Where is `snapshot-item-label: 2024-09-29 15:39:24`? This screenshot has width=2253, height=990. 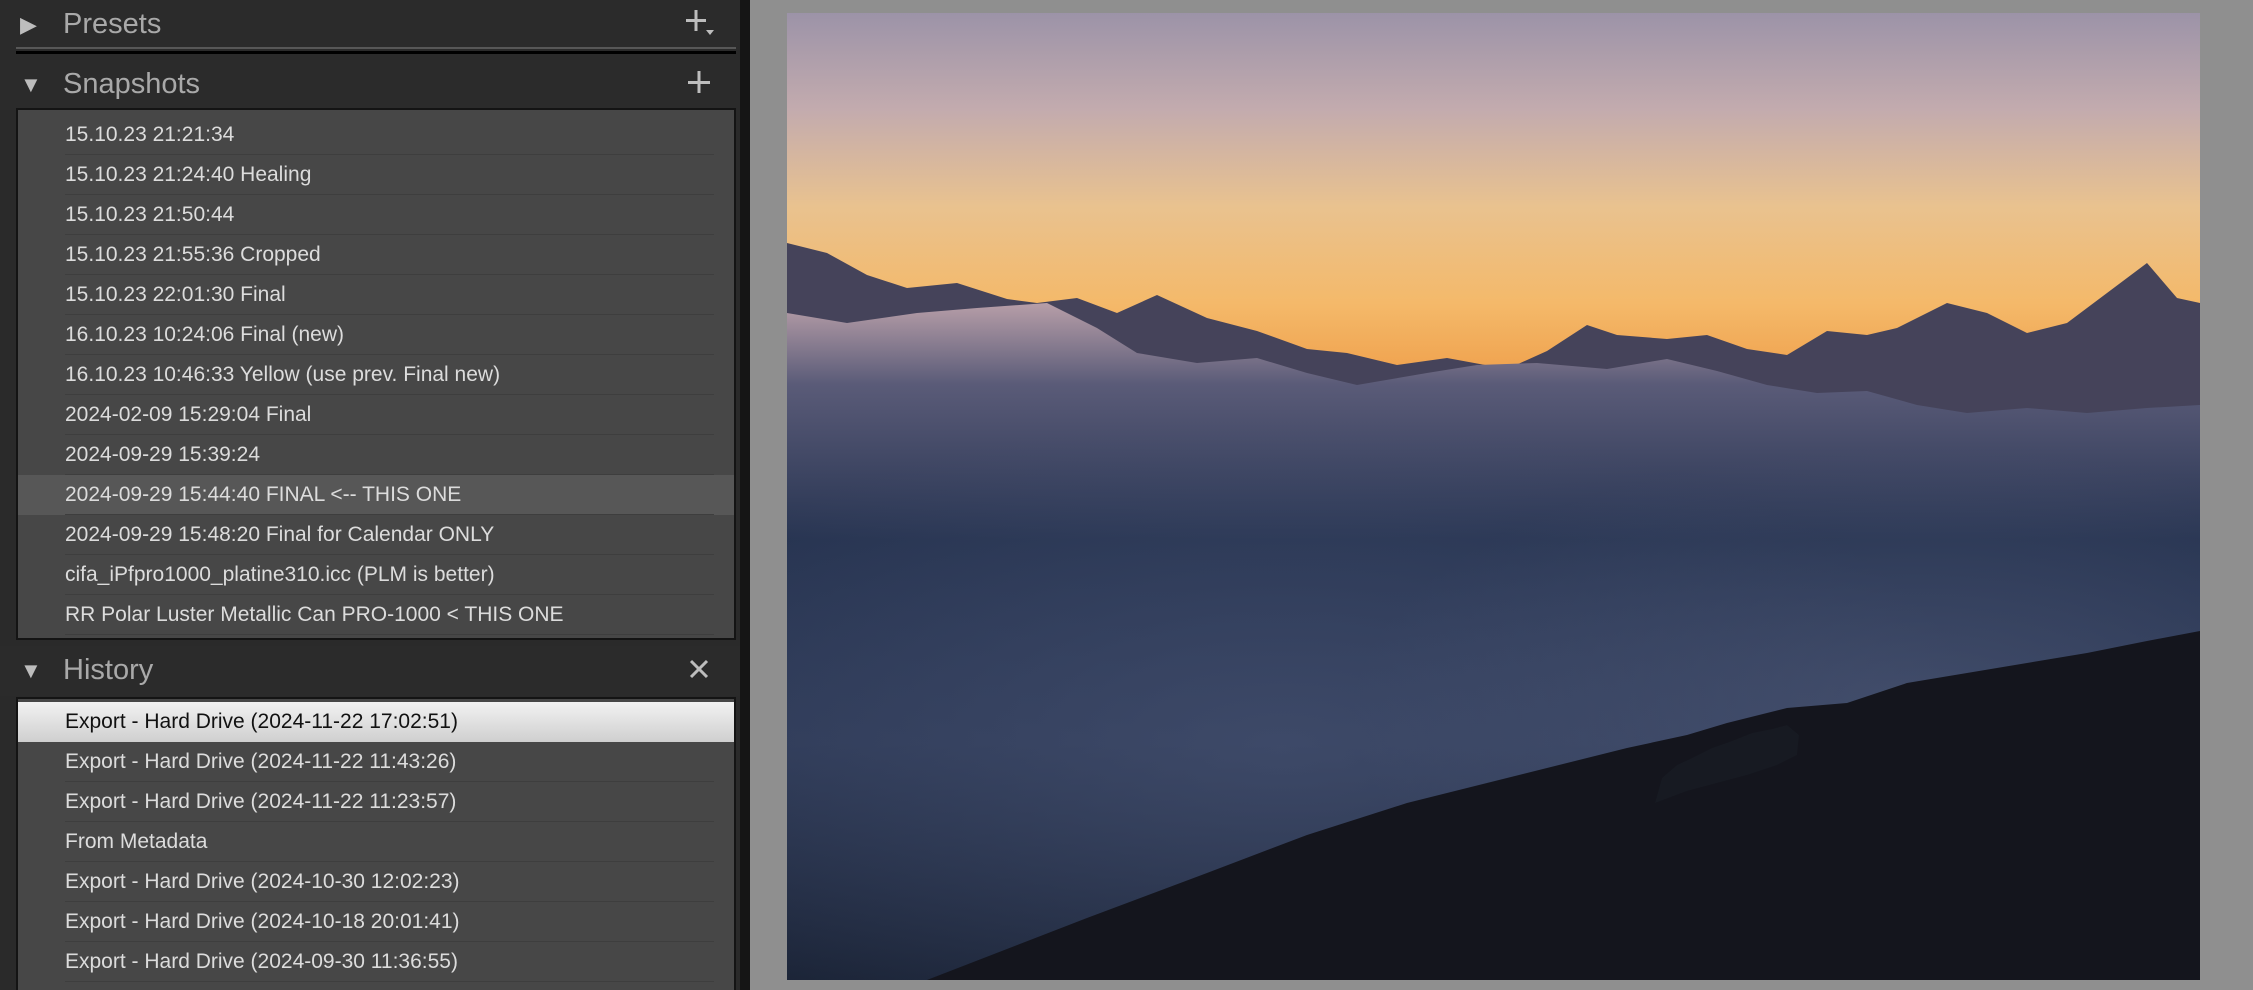
snapshot-item-label: 2024-09-29 15:39:24 is located at coordinates (162, 454).